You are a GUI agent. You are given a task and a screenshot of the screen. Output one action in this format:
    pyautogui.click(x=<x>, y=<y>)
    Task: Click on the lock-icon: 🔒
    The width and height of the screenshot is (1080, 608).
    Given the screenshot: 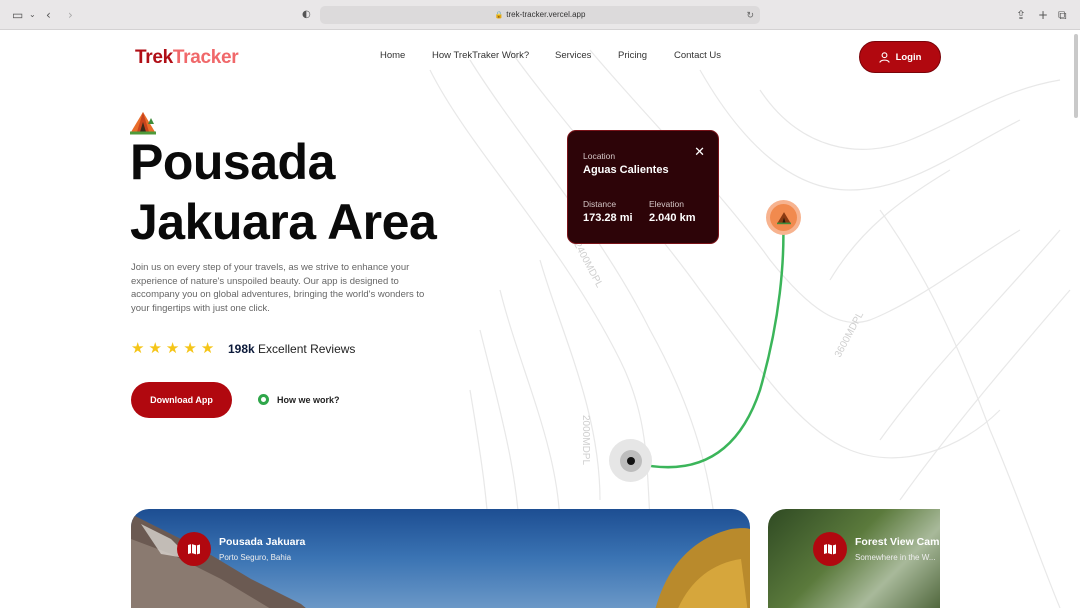 What is the action you would take?
    pyautogui.click(x=499, y=15)
    